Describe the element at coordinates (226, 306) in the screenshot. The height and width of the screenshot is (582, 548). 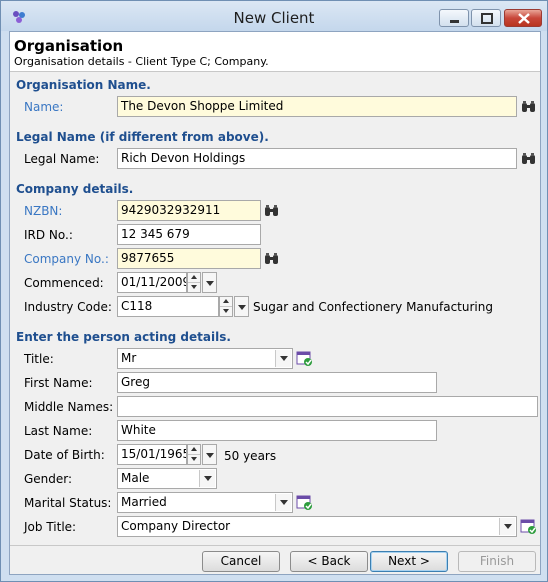
I see `industry-code-spin-button` at that location.